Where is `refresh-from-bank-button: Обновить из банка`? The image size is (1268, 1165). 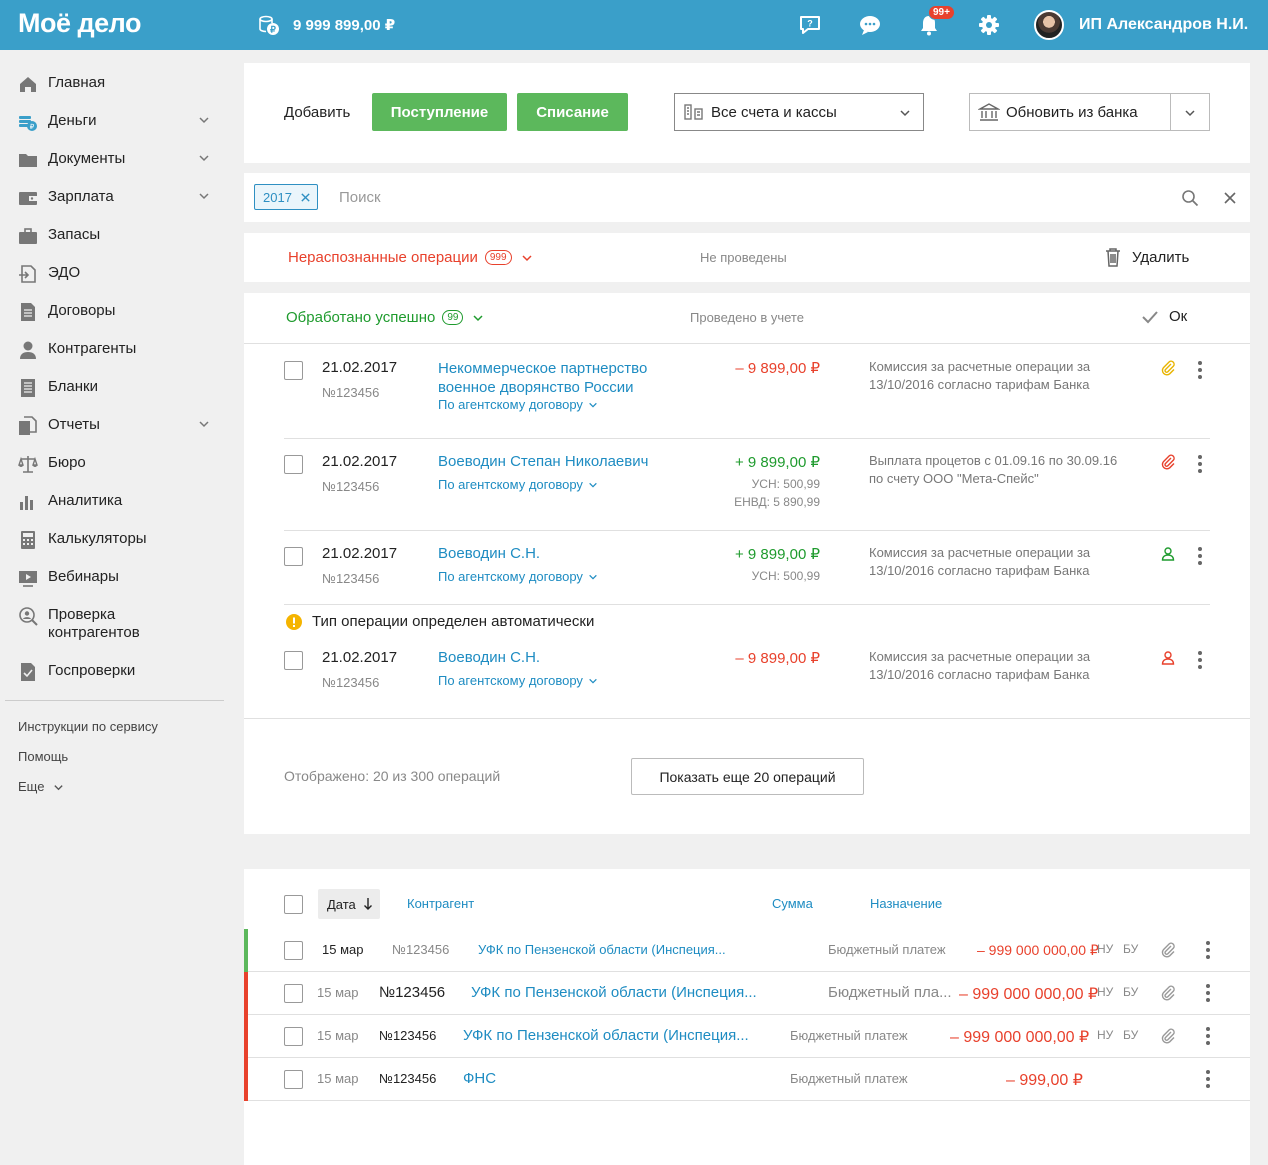
refresh-from-bank-button: Обновить из банка is located at coordinates (1089, 112).